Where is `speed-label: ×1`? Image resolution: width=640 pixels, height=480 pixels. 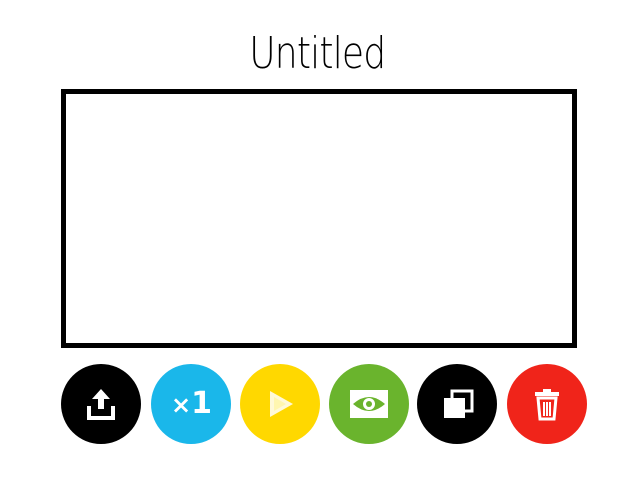
speed-label: ×1 is located at coordinates (191, 403).